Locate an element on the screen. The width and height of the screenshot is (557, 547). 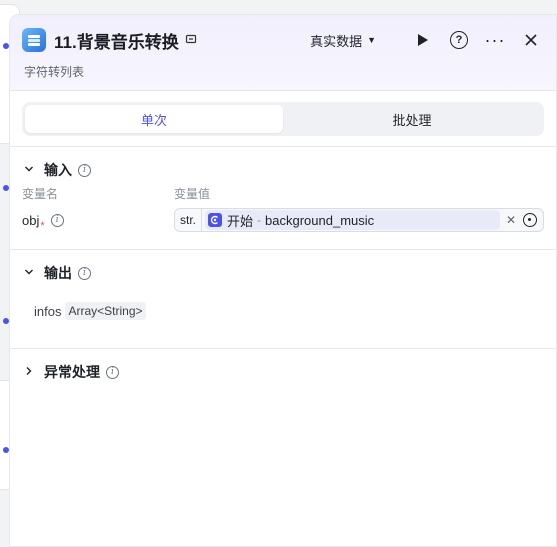
help-button: ? is located at coordinates (459, 40).